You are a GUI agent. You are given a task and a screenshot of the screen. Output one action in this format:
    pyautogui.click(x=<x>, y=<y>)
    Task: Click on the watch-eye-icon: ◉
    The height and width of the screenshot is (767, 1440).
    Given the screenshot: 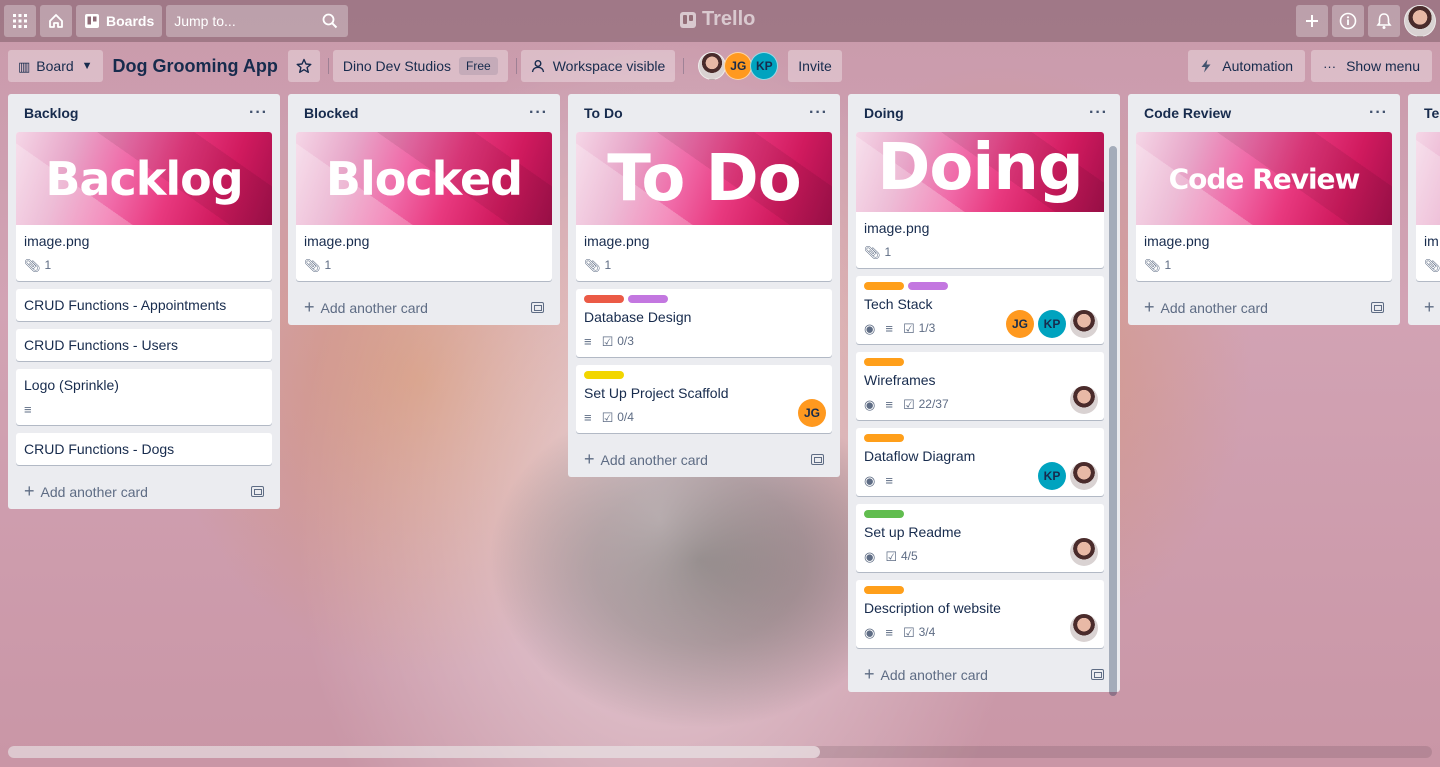 What is the action you would take?
    pyautogui.click(x=870, y=480)
    